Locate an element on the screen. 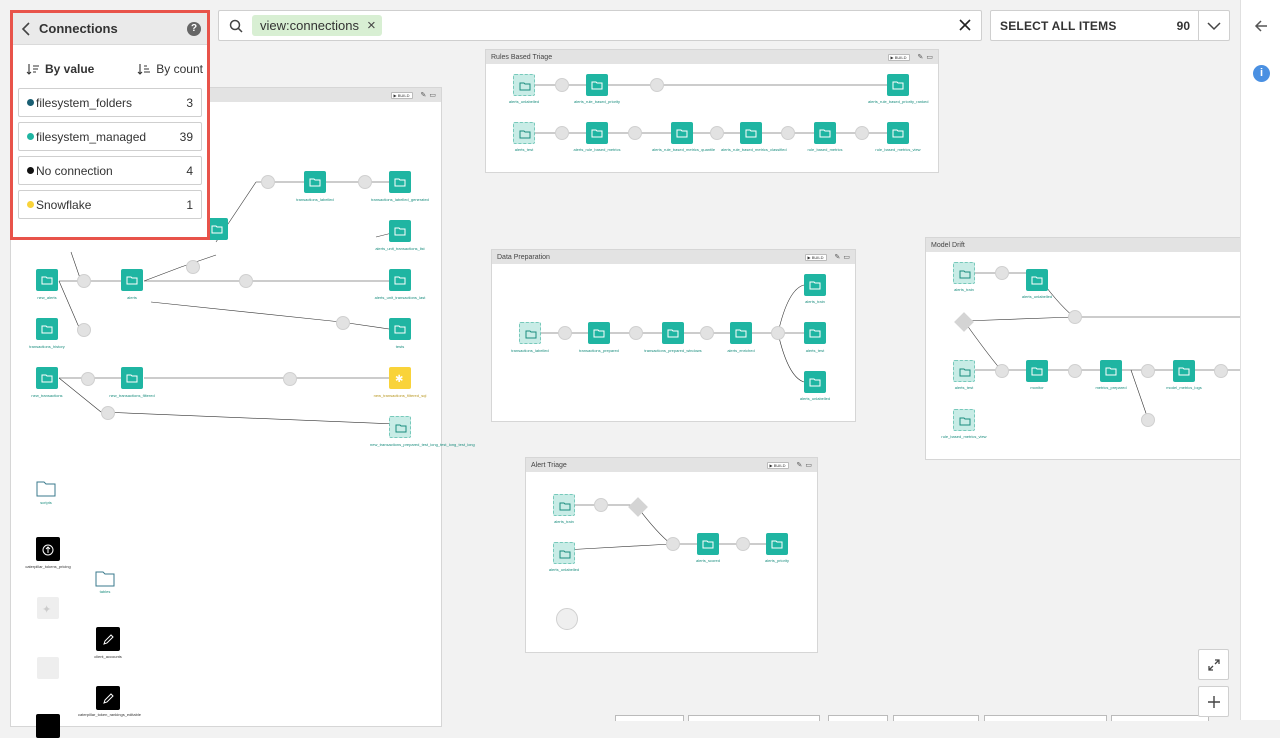 The height and width of the screenshot is (738, 1280). search-filter-chip: view:connections × is located at coordinates (317, 25).